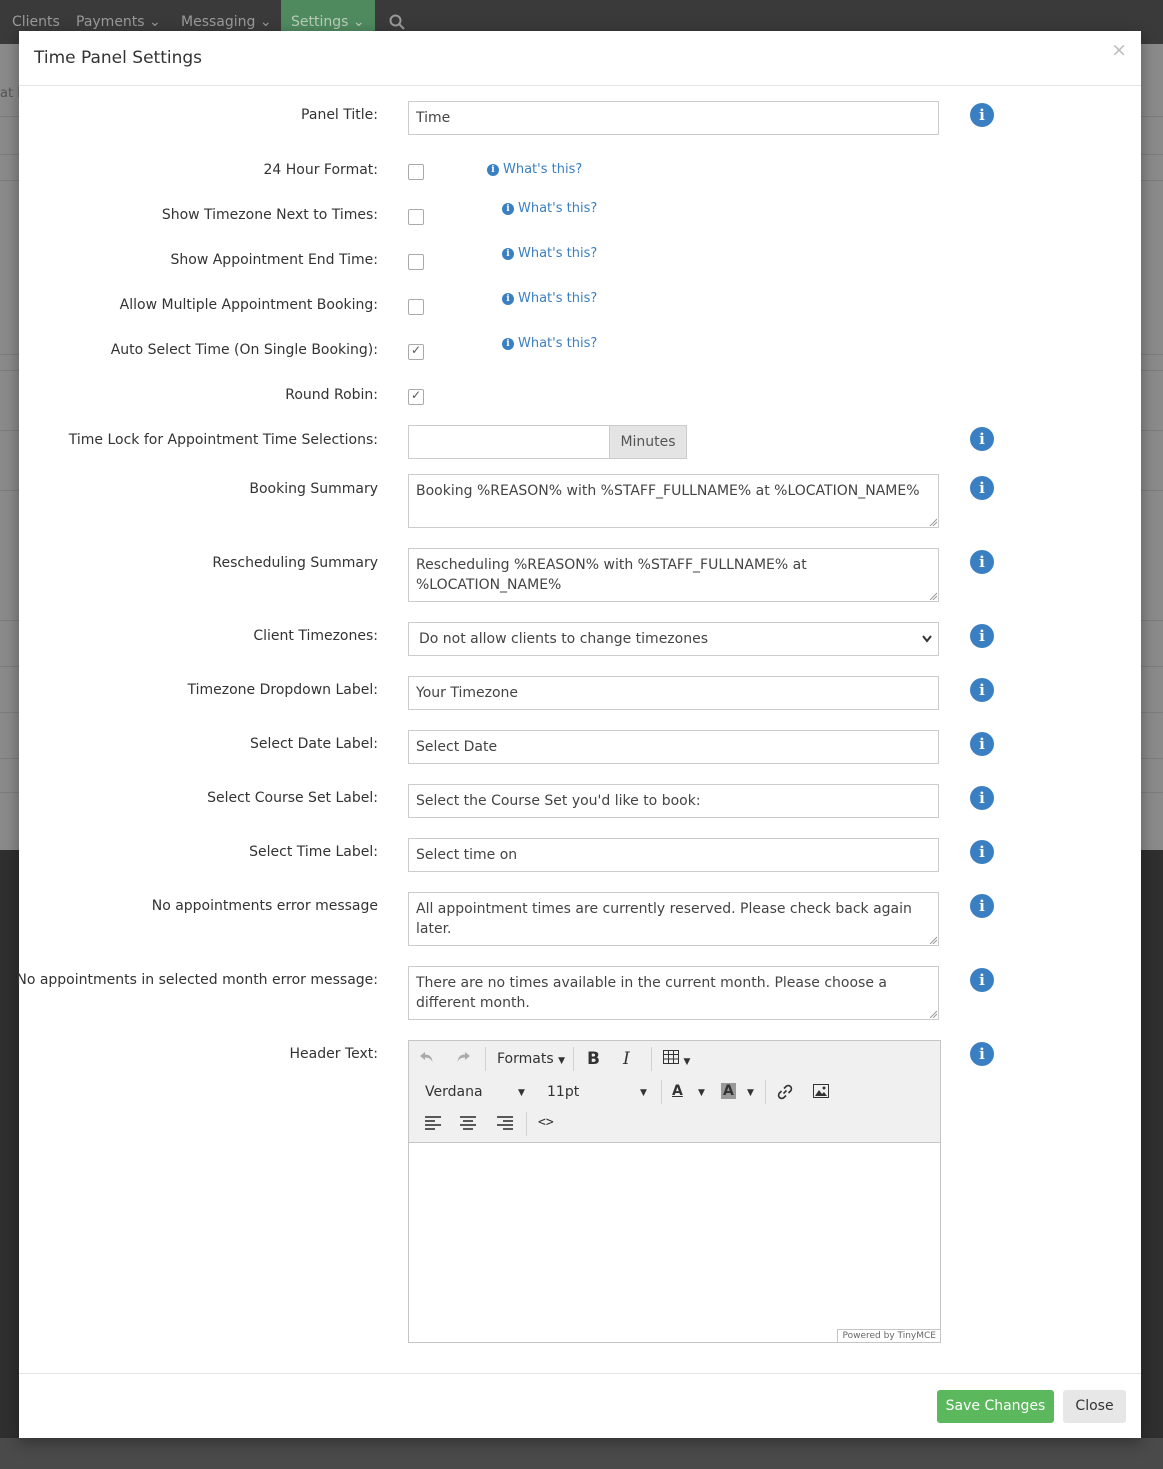 The width and height of the screenshot is (1163, 1469). I want to click on nav-clients: Clients, so click(36, 22).